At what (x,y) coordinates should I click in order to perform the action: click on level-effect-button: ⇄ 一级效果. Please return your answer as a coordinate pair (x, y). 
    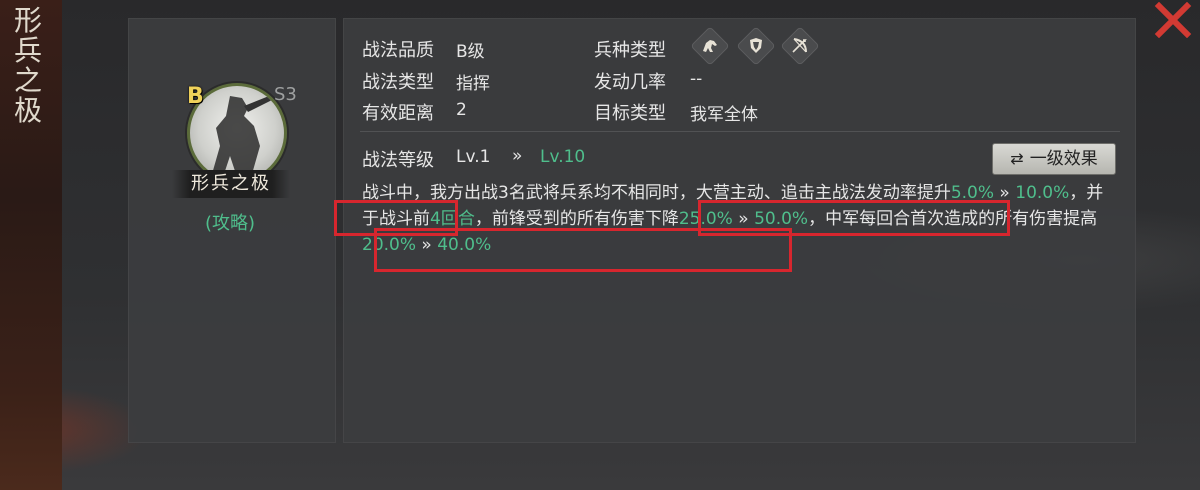
    Looking at the image, I should click on (1054, 159).